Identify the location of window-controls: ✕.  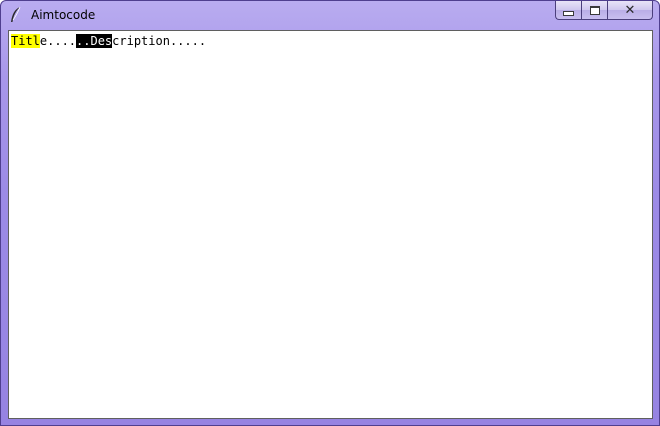
(604, 11).